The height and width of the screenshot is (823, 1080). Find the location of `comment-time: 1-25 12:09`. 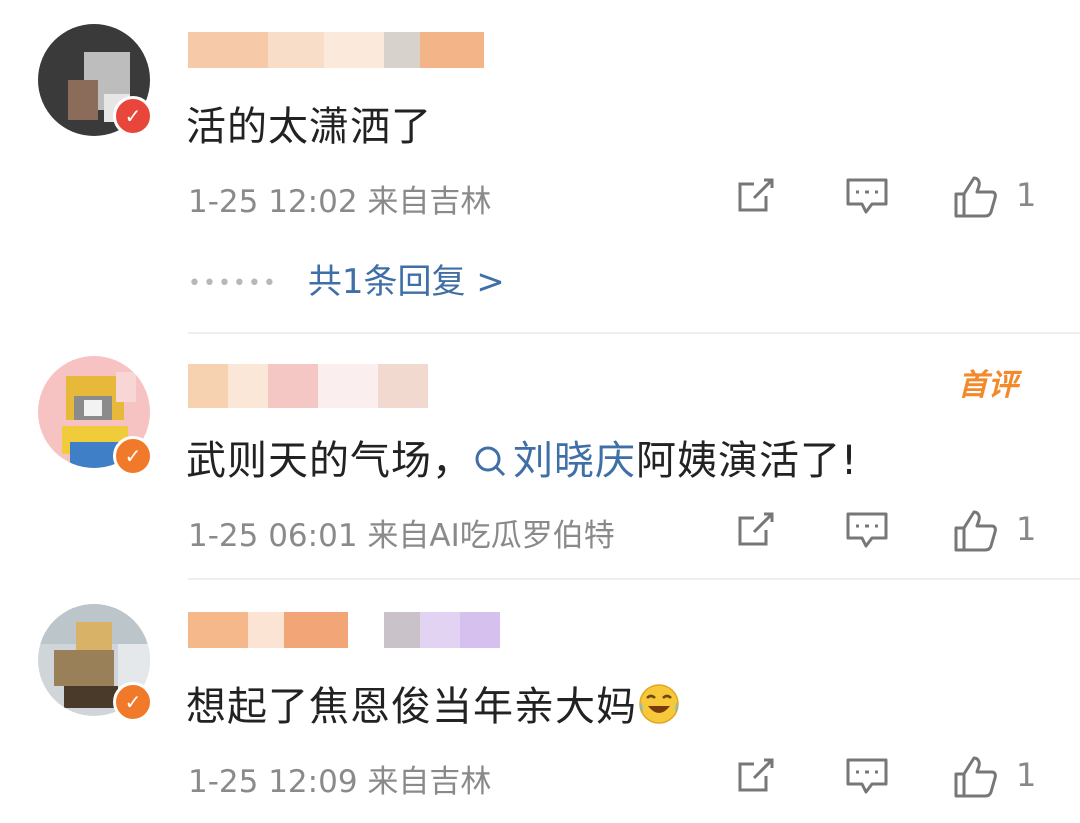

comment-time: 1-25 12:09 is located at coordinates (273, 782).